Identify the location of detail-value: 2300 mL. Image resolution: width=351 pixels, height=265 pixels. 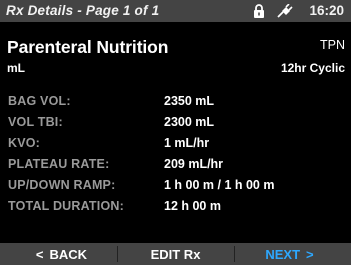
(189, 122).